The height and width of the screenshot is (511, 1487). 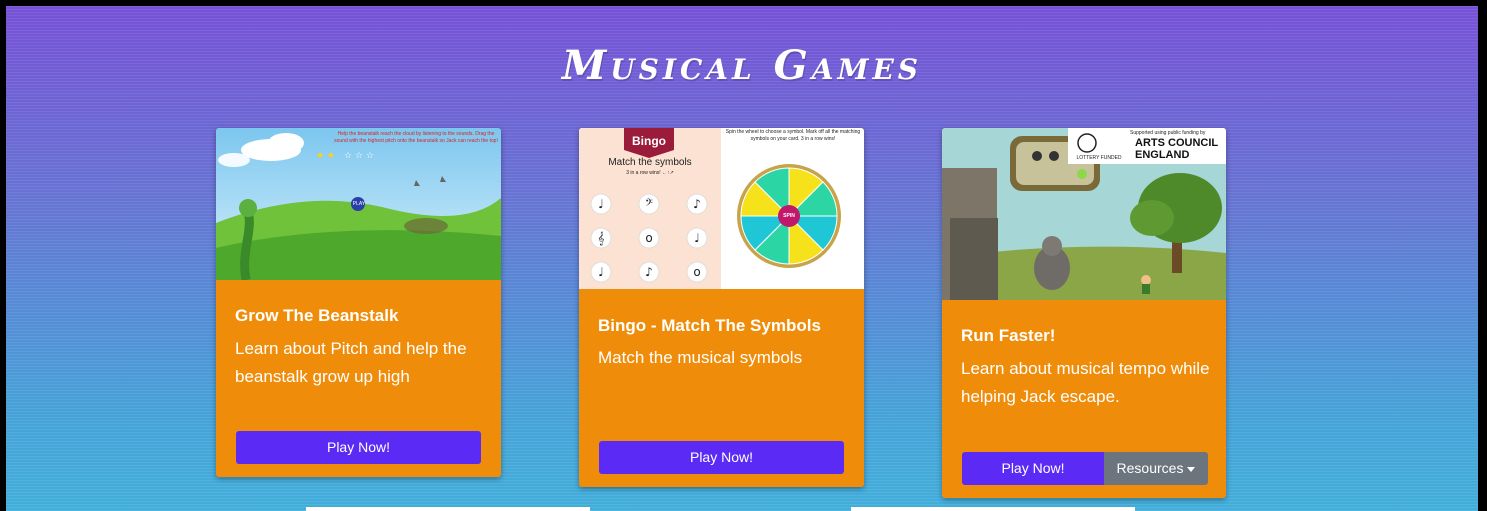 What do you see at coordinates (317, 315) in the screenshot?
I see `card-title: Grow The Beanstalk` at bounding box center [317, 315].